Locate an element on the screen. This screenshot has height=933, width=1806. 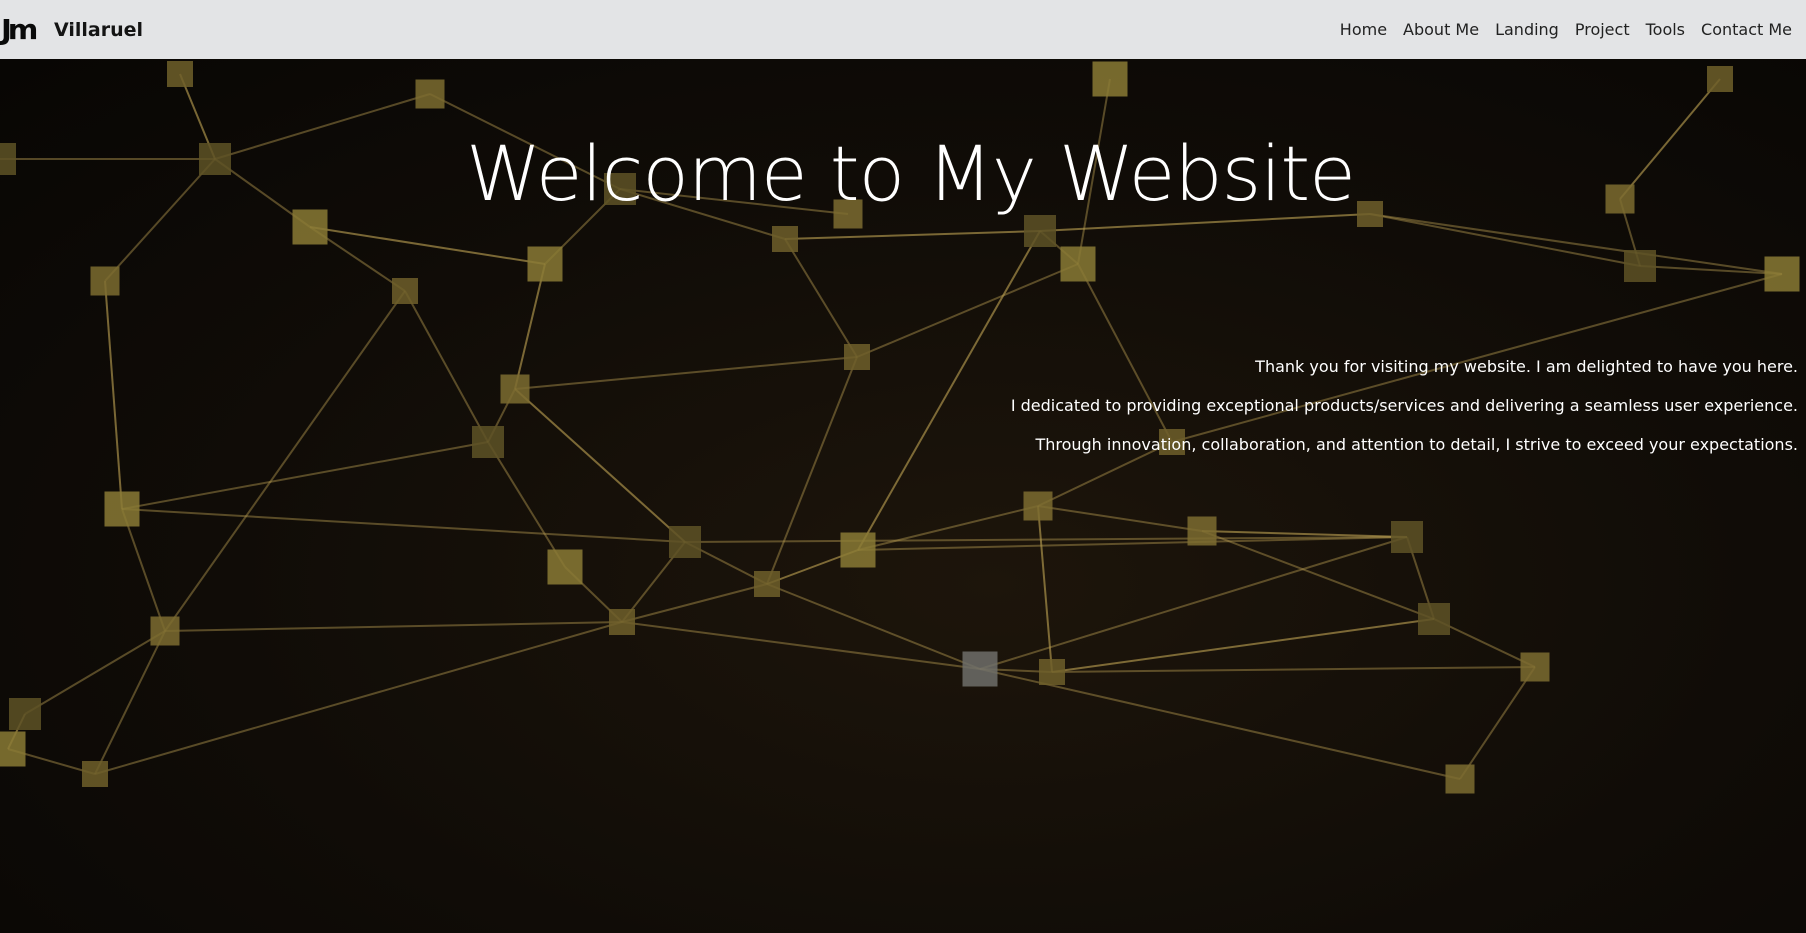
nav-link-landing: Landing is located at coordinates (1527, 29).